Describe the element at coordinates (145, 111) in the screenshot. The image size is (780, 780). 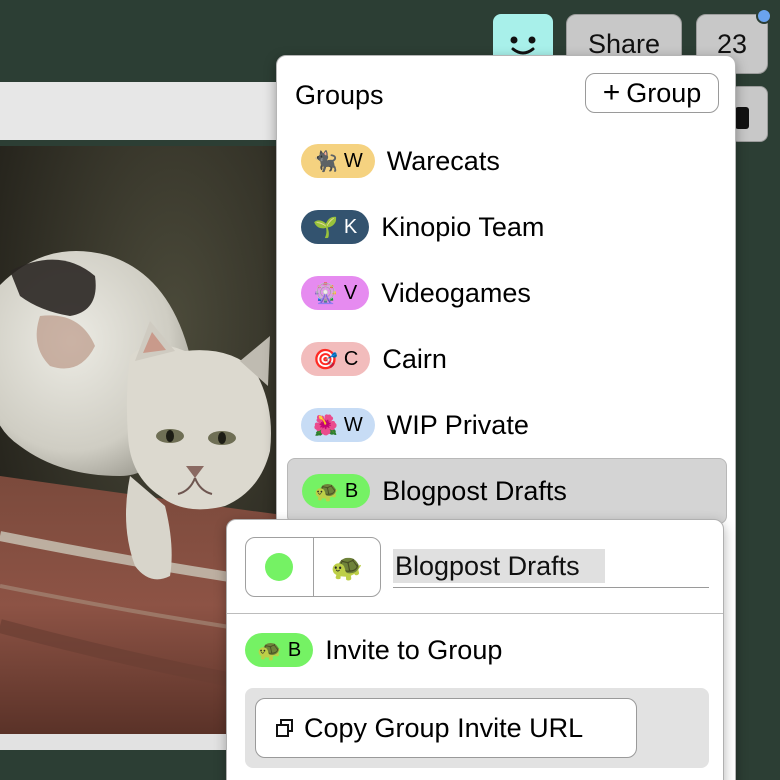
I see `card-header-strip` at that location.